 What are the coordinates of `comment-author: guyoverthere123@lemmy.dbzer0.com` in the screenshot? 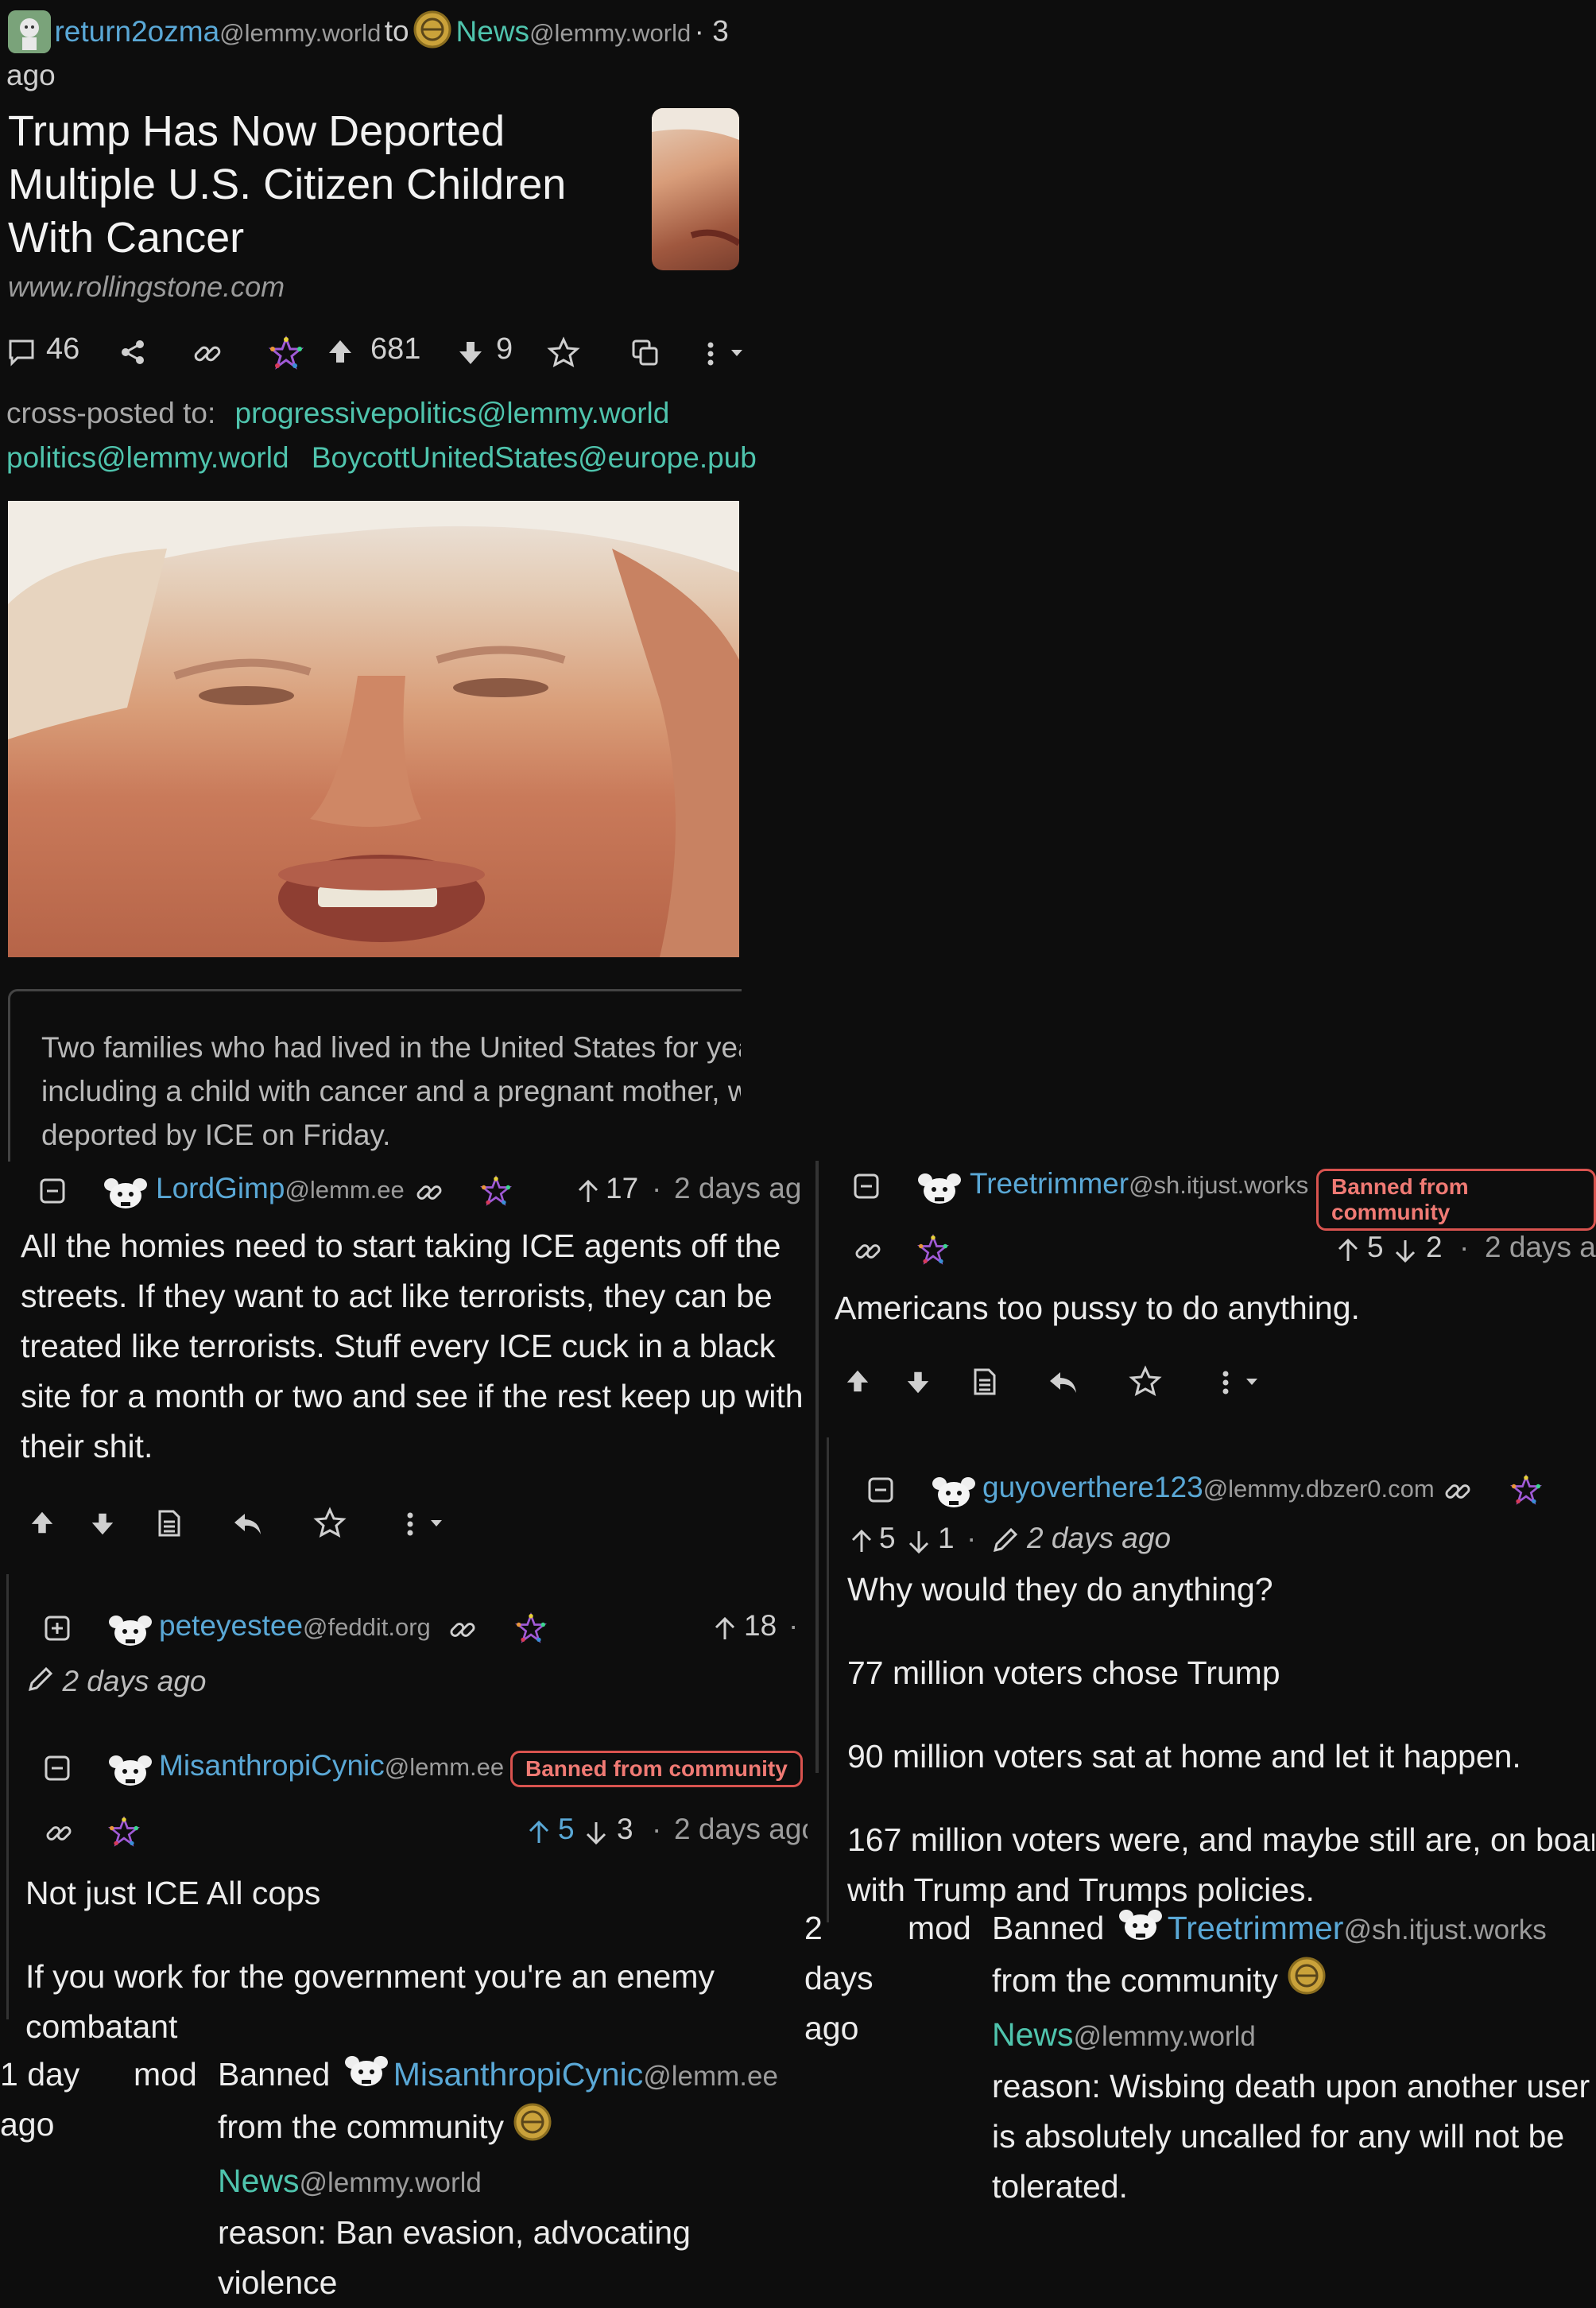 It's located at (1208, 1487).